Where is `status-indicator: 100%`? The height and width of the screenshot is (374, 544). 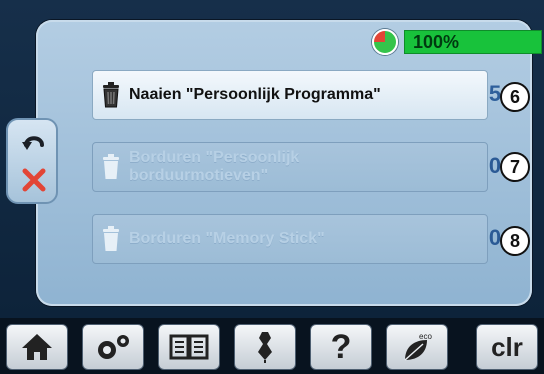
status-indicator: 100% is located at coordinates (457, 42).